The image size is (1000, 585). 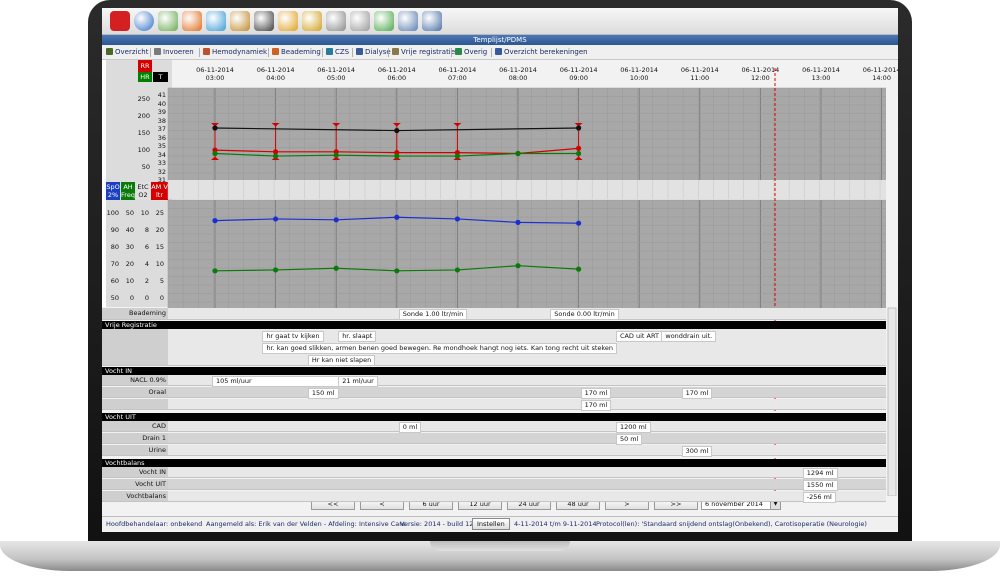 I want to click on instellen-button: Instellen, so click(x=491, y=524).